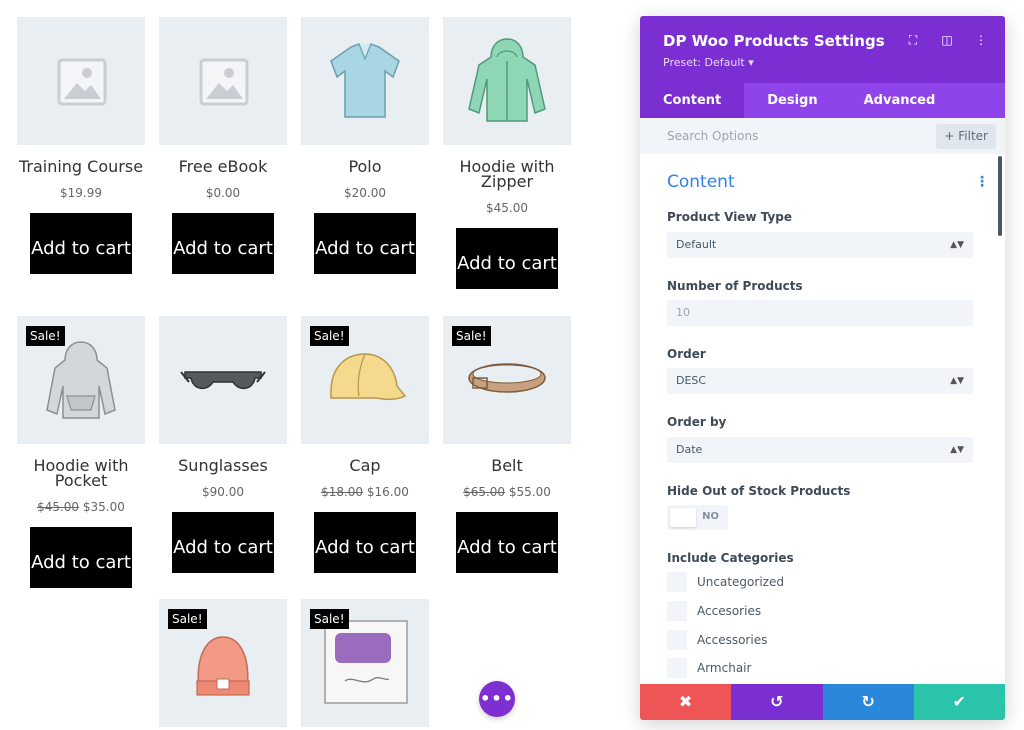 The image size is (1024, 730). I want to click on product-price: $20.00, so click(365, 193).